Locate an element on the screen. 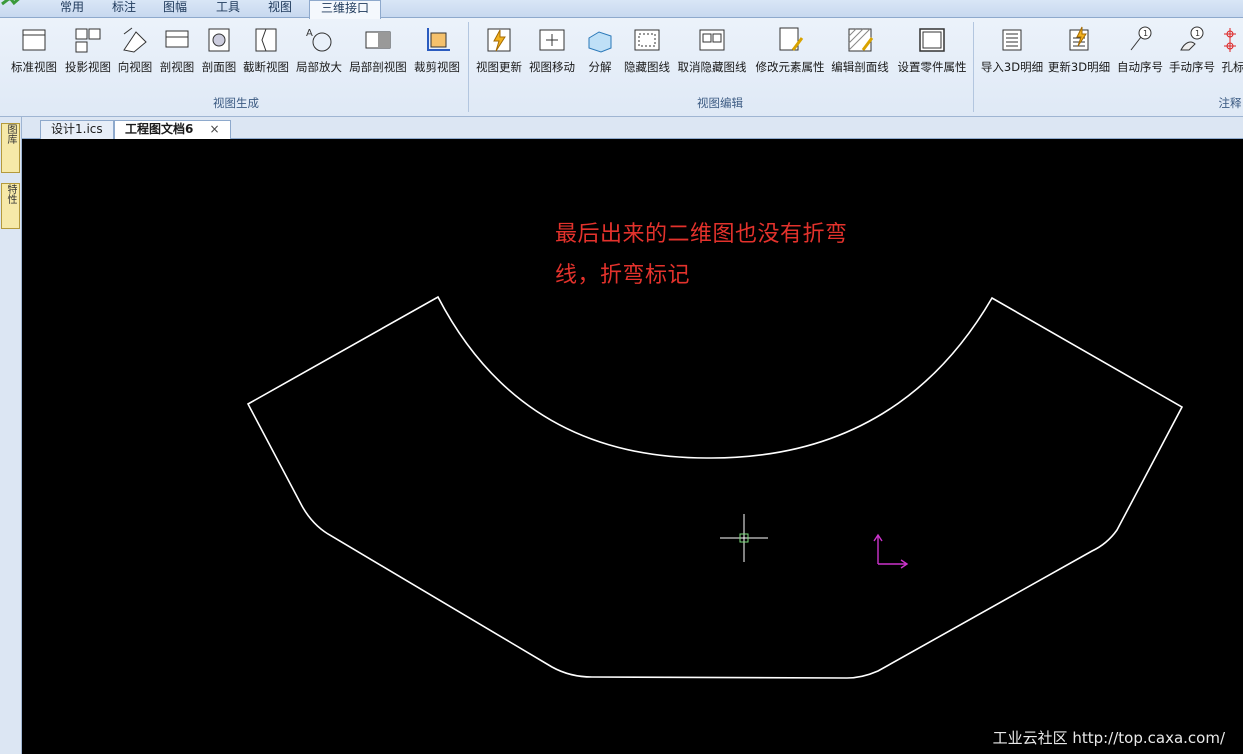 Image resolution: width=1243 pixels, height=754 pixels. annotation-line-2: 线，折弯标记 is located at coordinates (623, 275).